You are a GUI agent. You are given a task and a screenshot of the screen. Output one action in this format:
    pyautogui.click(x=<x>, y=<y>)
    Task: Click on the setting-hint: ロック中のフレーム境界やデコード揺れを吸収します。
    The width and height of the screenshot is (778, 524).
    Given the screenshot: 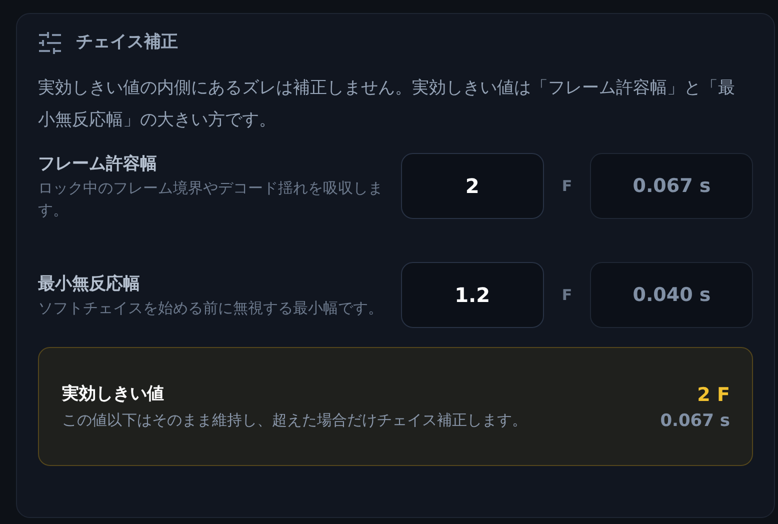 What is the action you would take?
    pyautogui.click(x=210, y=199)
    